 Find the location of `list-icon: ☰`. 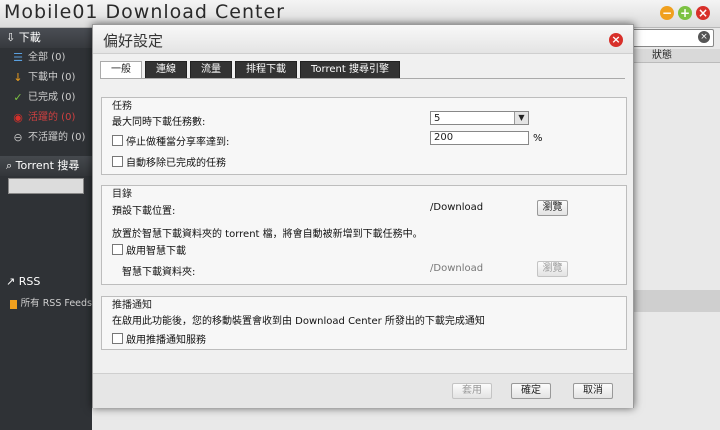

list-icon: ☰ is located at coordinates (18, 57).